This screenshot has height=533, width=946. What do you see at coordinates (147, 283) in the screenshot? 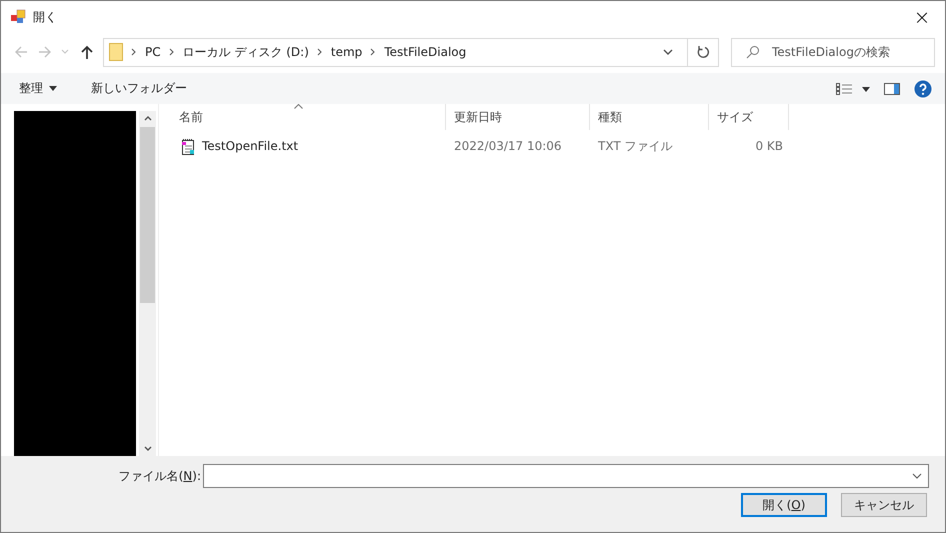
I see `scrollbar` at bounding box center [147, 283].